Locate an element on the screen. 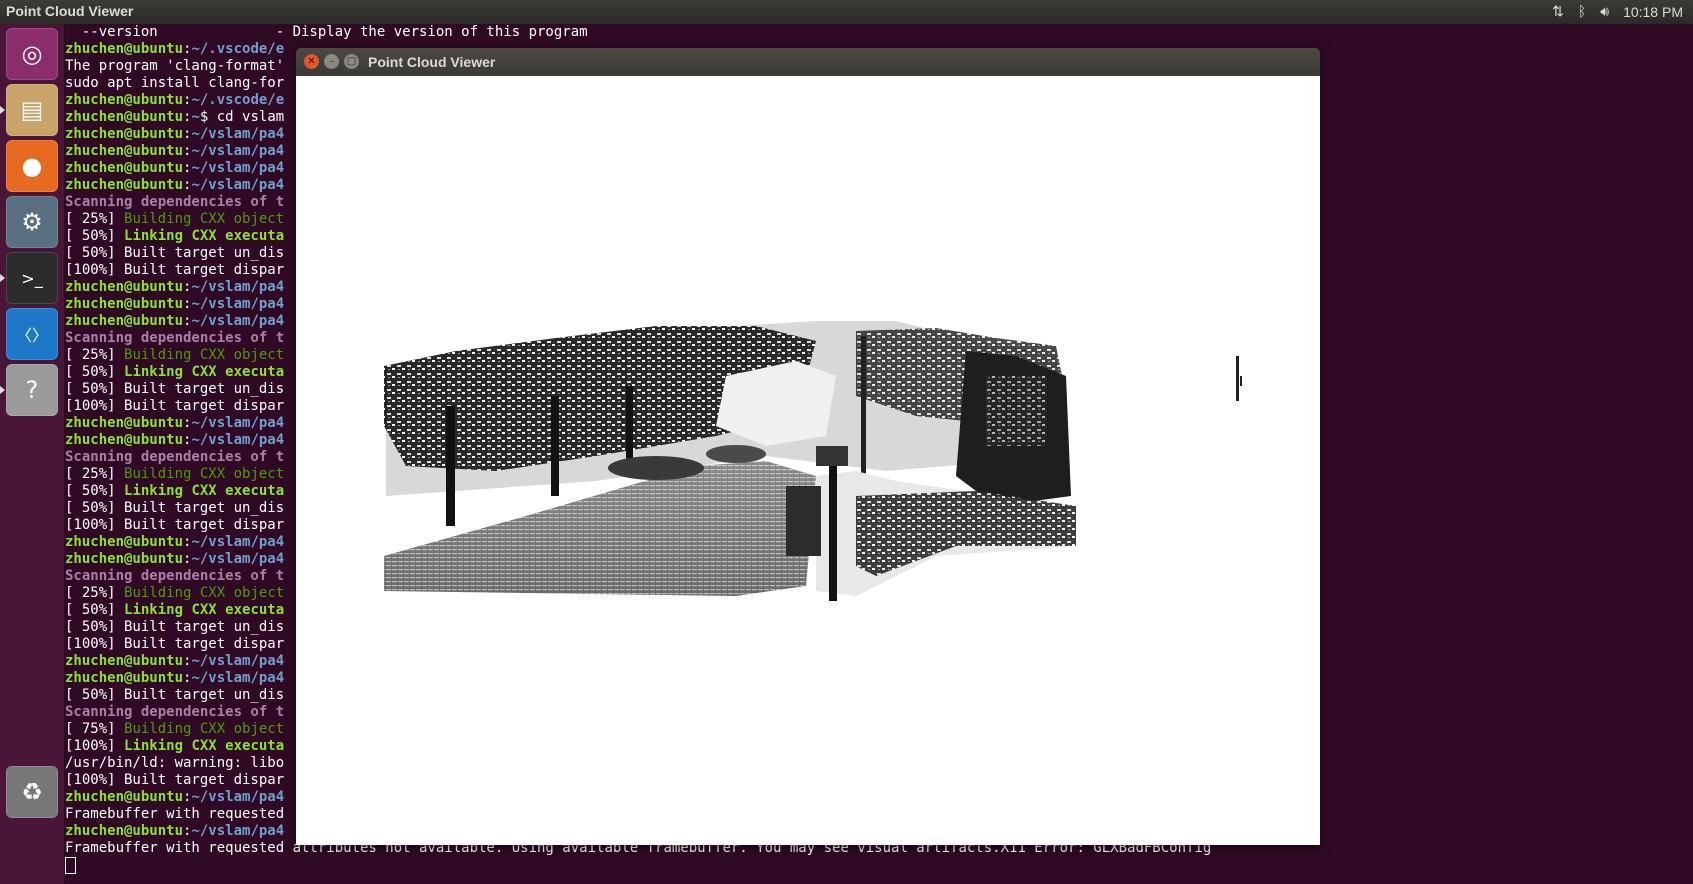  terminal-icon: >_ is located at coordinates (32, 278).